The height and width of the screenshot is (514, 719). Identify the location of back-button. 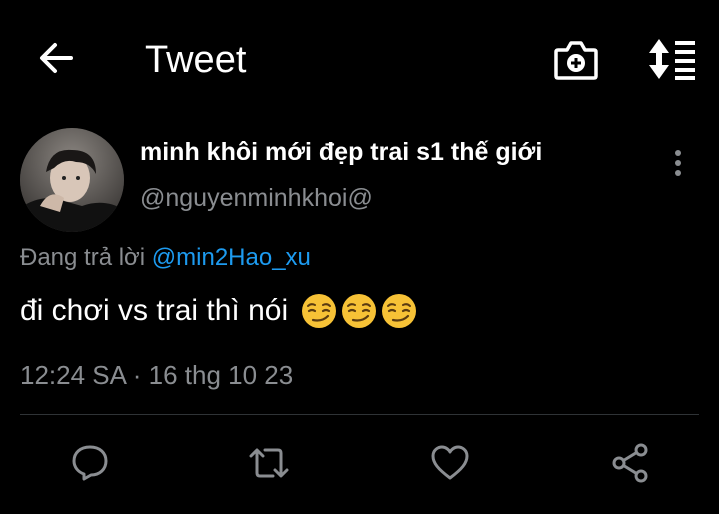
(56, 58).